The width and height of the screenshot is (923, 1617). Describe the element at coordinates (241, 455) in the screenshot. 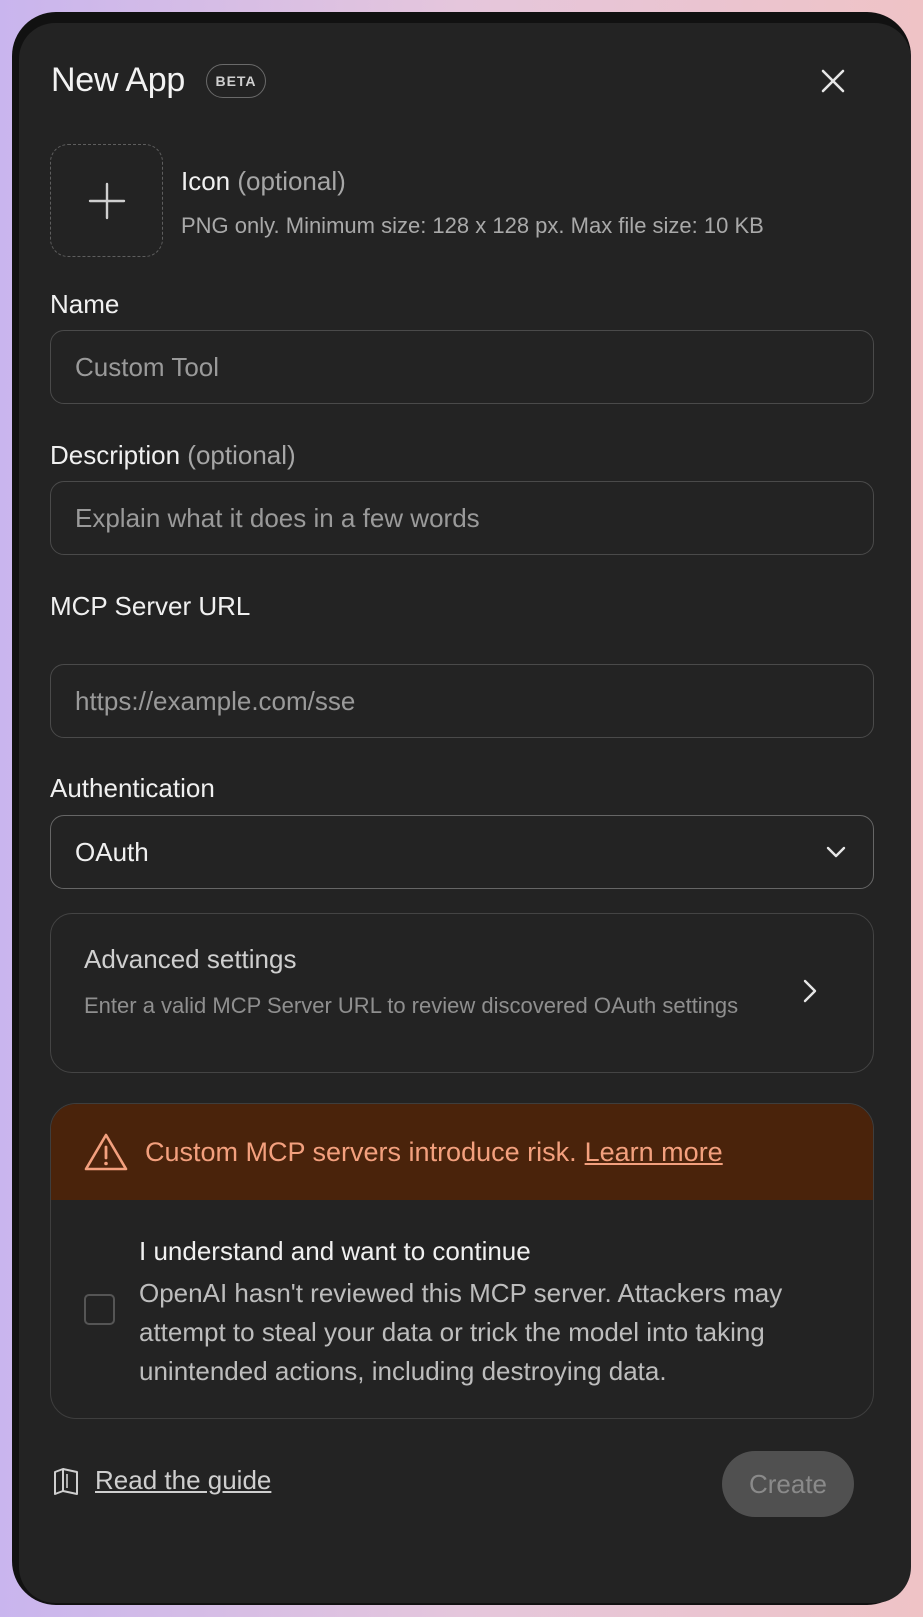

I see `description-optional: (optional)` at that location.